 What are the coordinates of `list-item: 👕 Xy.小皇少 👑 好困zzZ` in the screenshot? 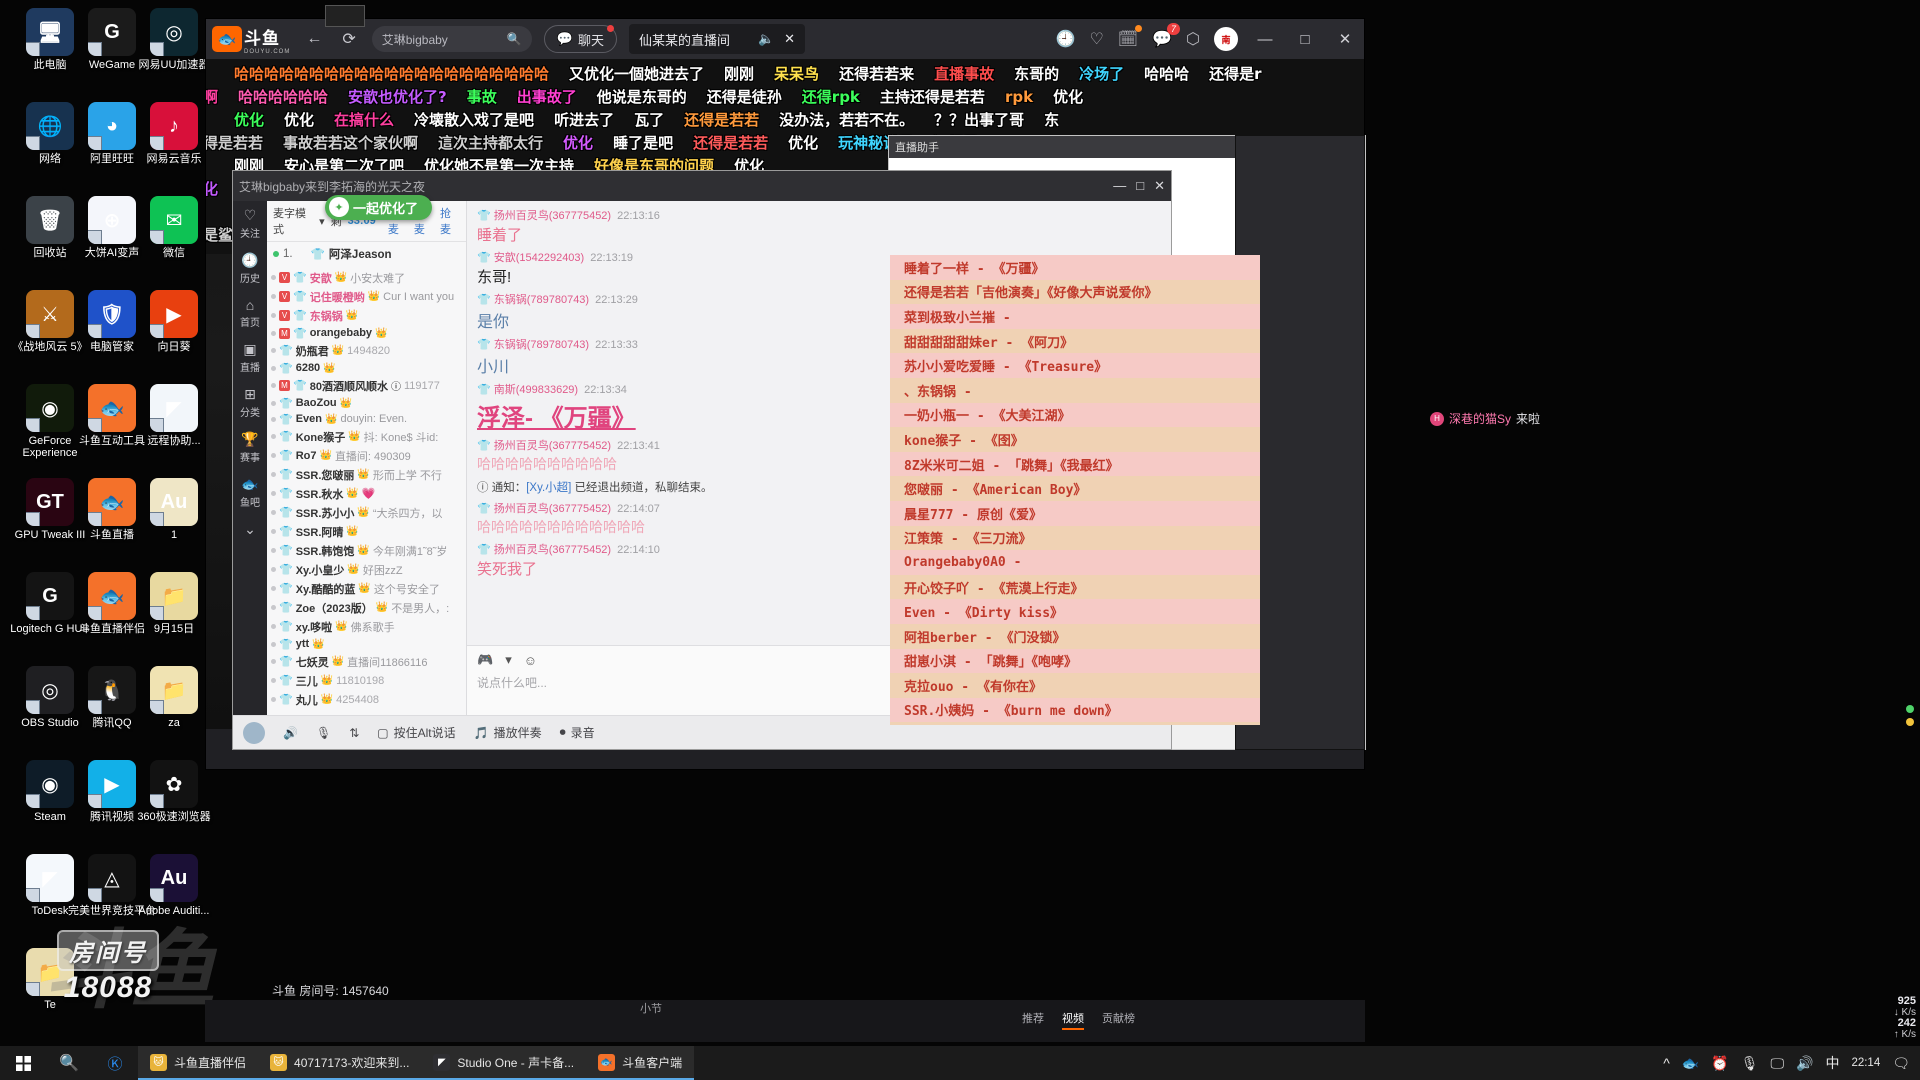 It's located at (366, 569).